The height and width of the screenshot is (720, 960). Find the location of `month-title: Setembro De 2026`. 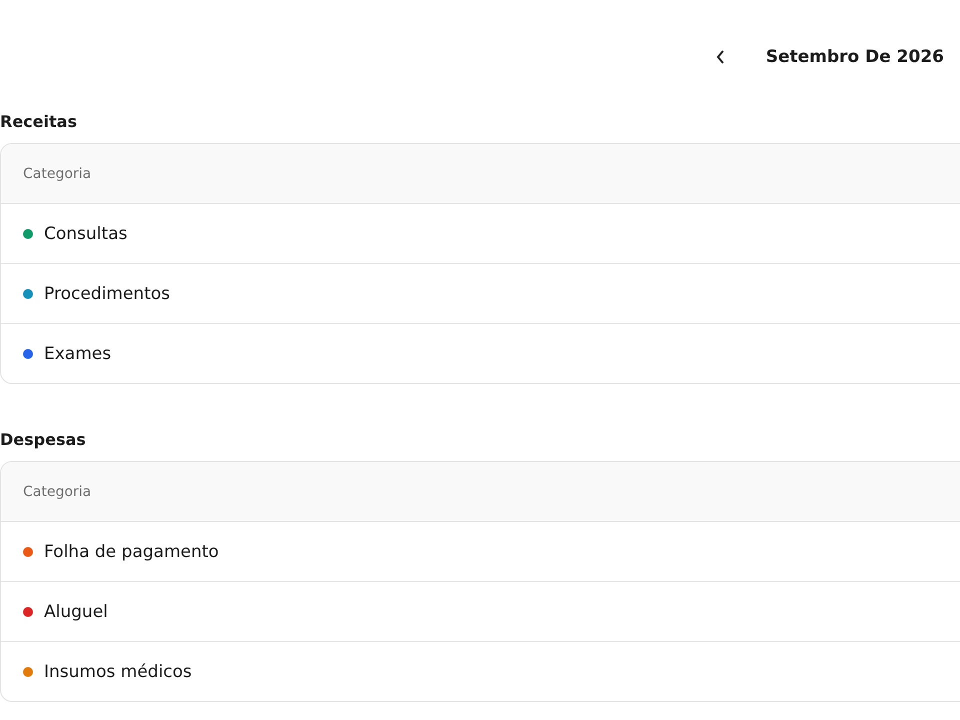

month-title: Setembro De 2026 is located at coordinates (855, 57).